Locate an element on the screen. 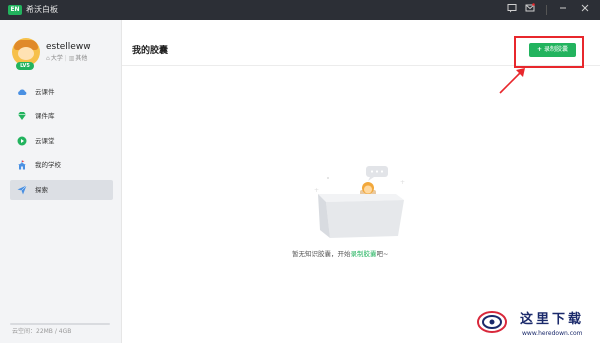 This screenshot has height=343, width=600. storage-label: 云空间：22MB / 4GB is located at coordinates (42, 331).